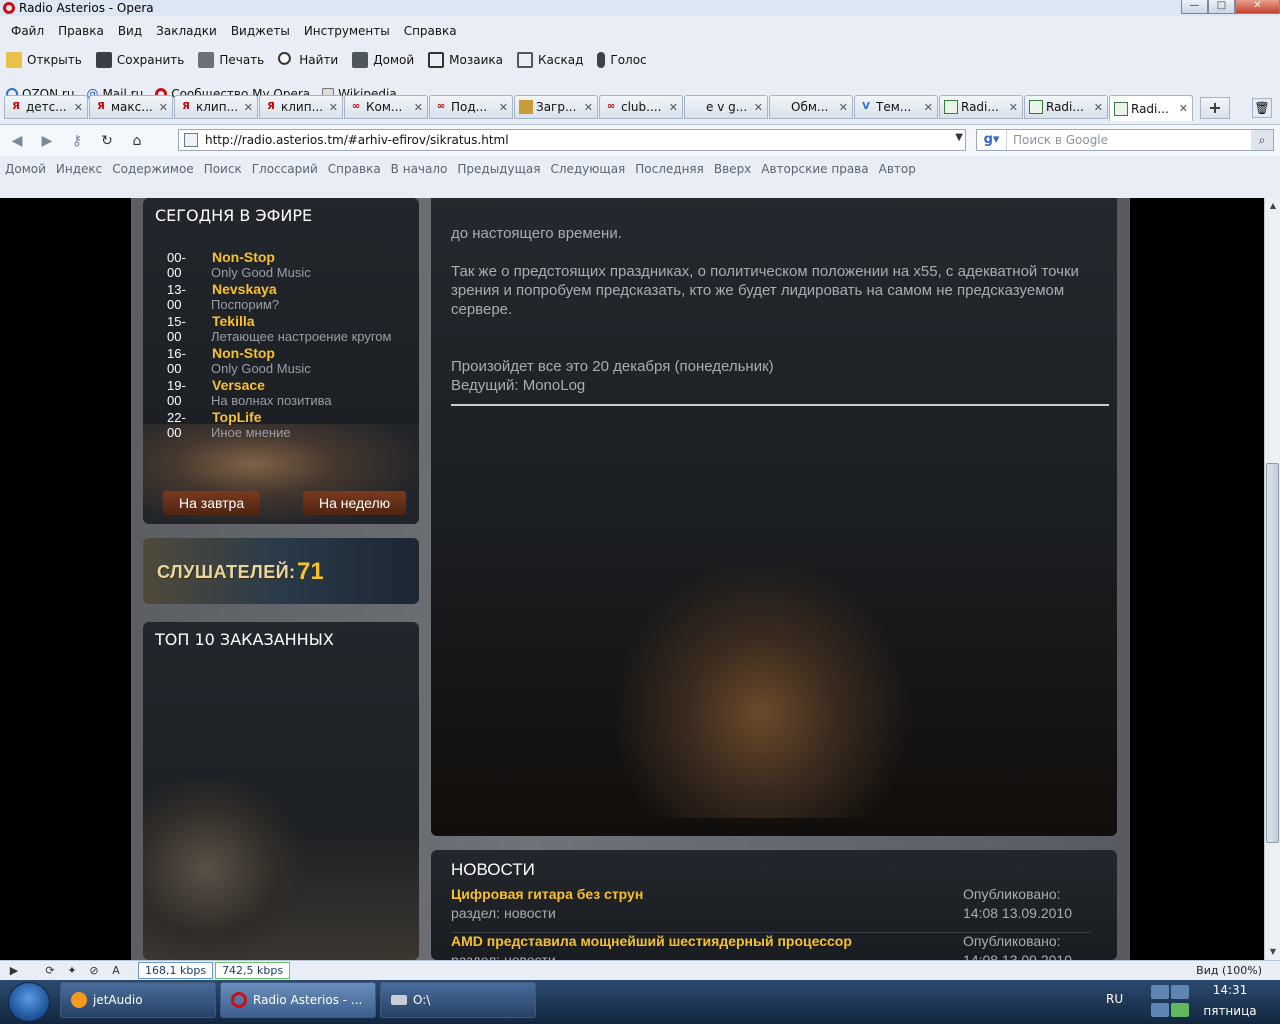  I want to click on show-name: TopLife, so click(237, 417).